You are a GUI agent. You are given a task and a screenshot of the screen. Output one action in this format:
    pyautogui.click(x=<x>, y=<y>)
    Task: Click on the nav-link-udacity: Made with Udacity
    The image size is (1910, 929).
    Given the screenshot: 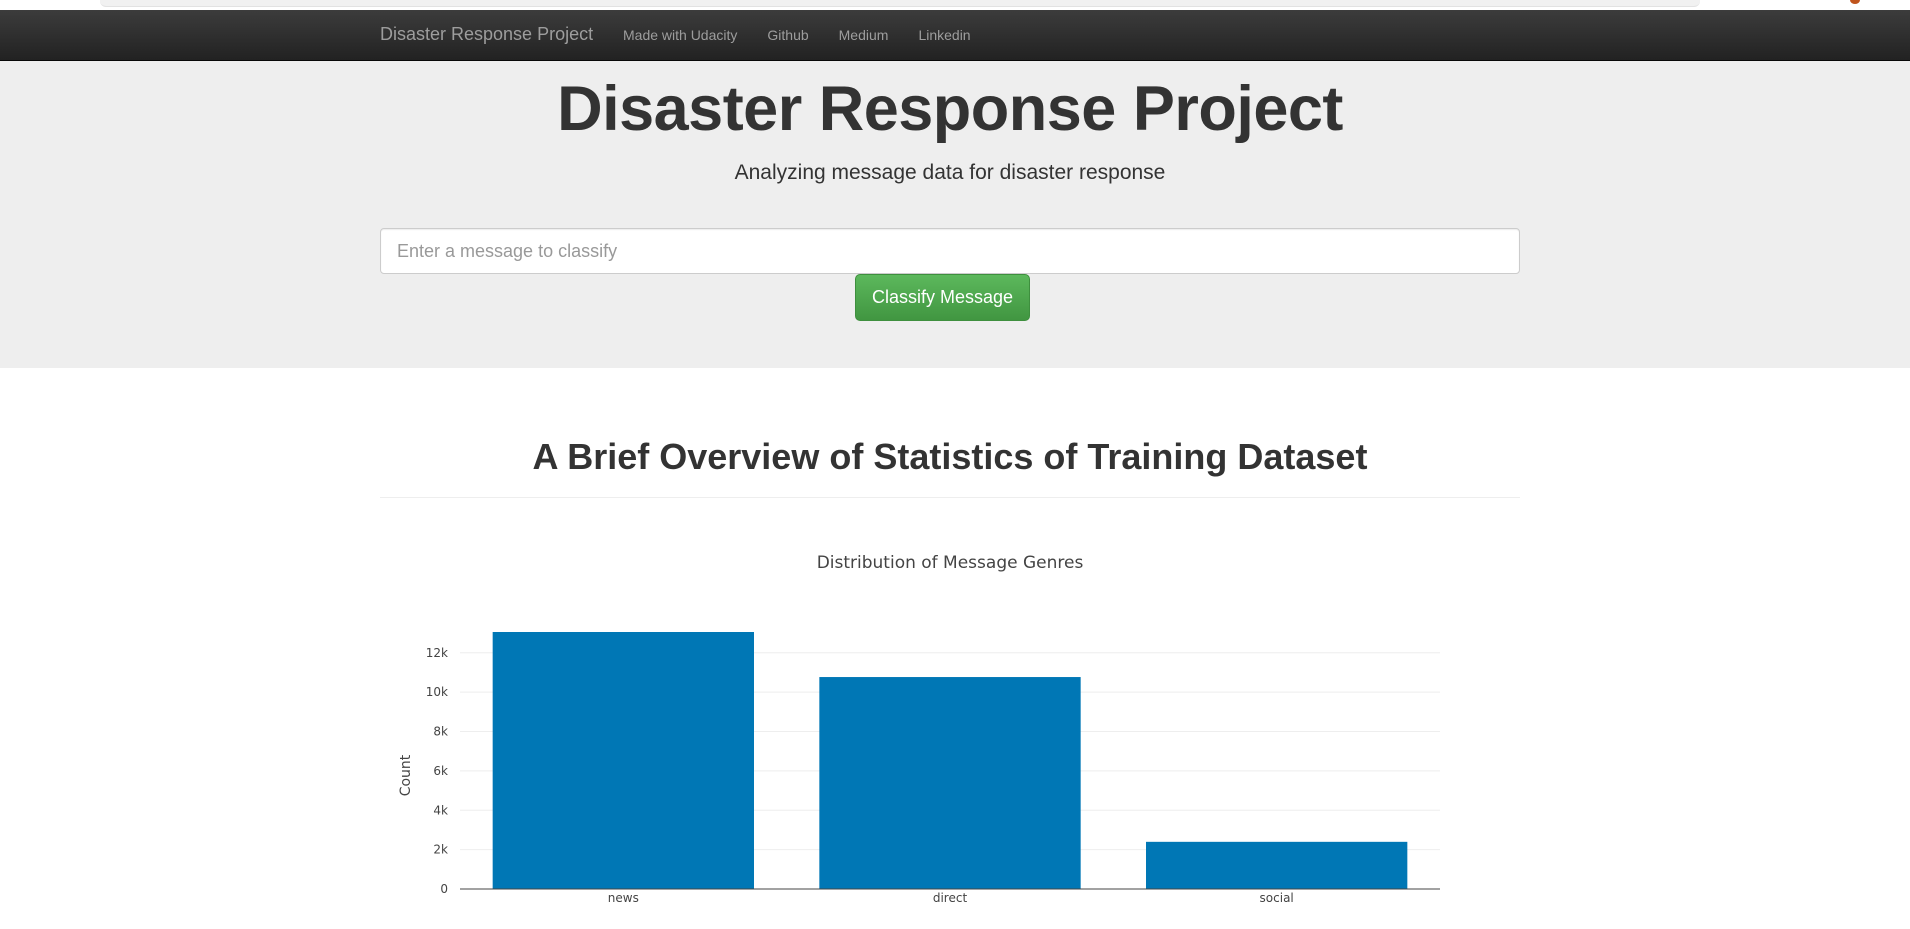 What is the action you would take?
    pyautogui.click(x=680, y=35)
    